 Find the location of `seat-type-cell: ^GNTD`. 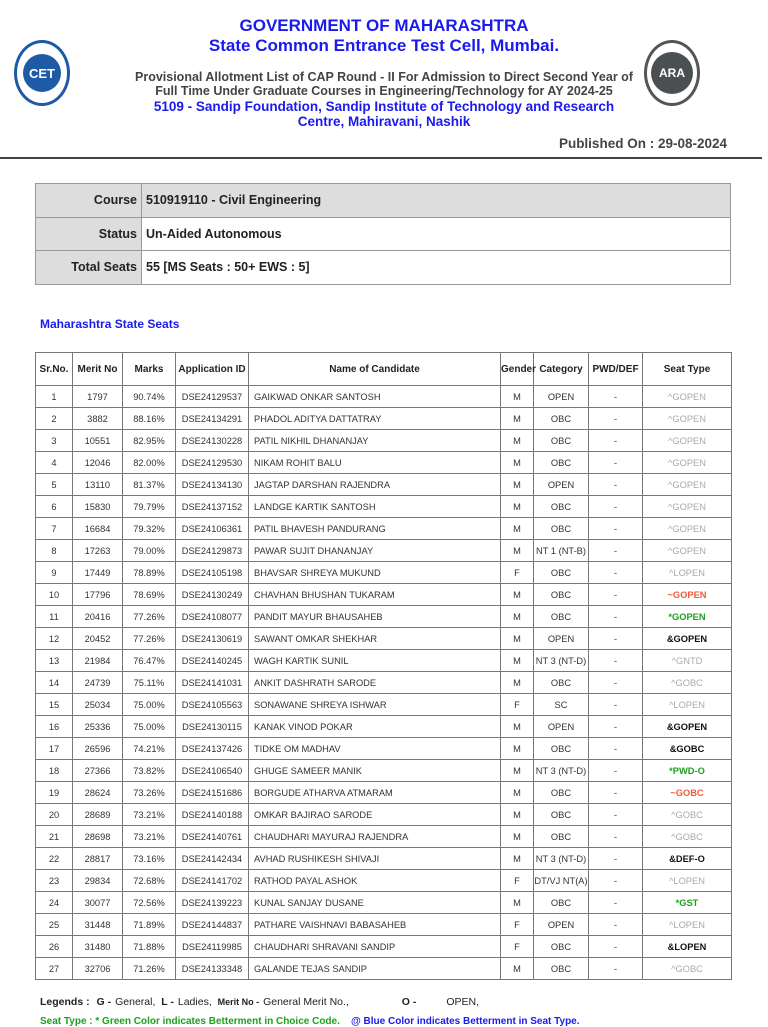

seat-type-cell: ^GNTD is located at coordinates (687, 660).